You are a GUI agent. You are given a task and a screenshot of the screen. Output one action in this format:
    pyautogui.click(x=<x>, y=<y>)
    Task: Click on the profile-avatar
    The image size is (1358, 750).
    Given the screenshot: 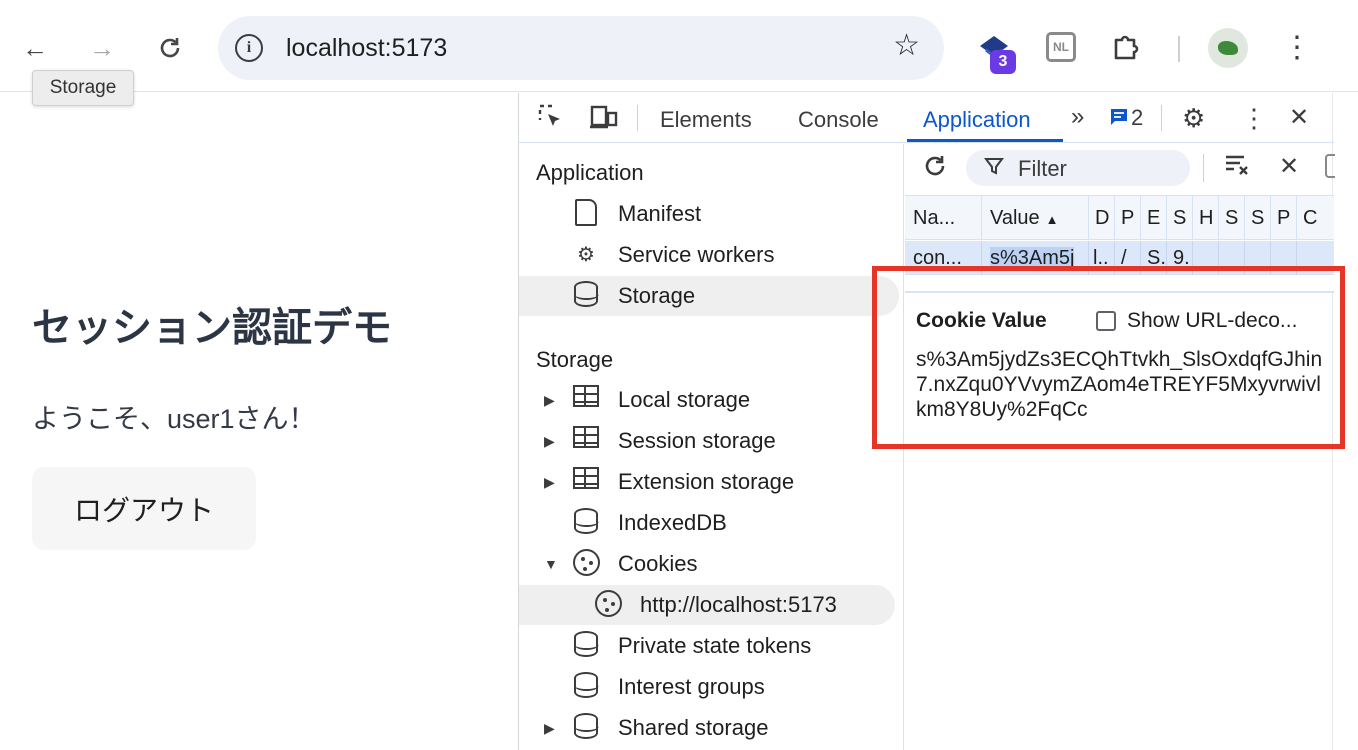 What is the action you would take?
    pyautogui.click(x=1228, y=48)
    